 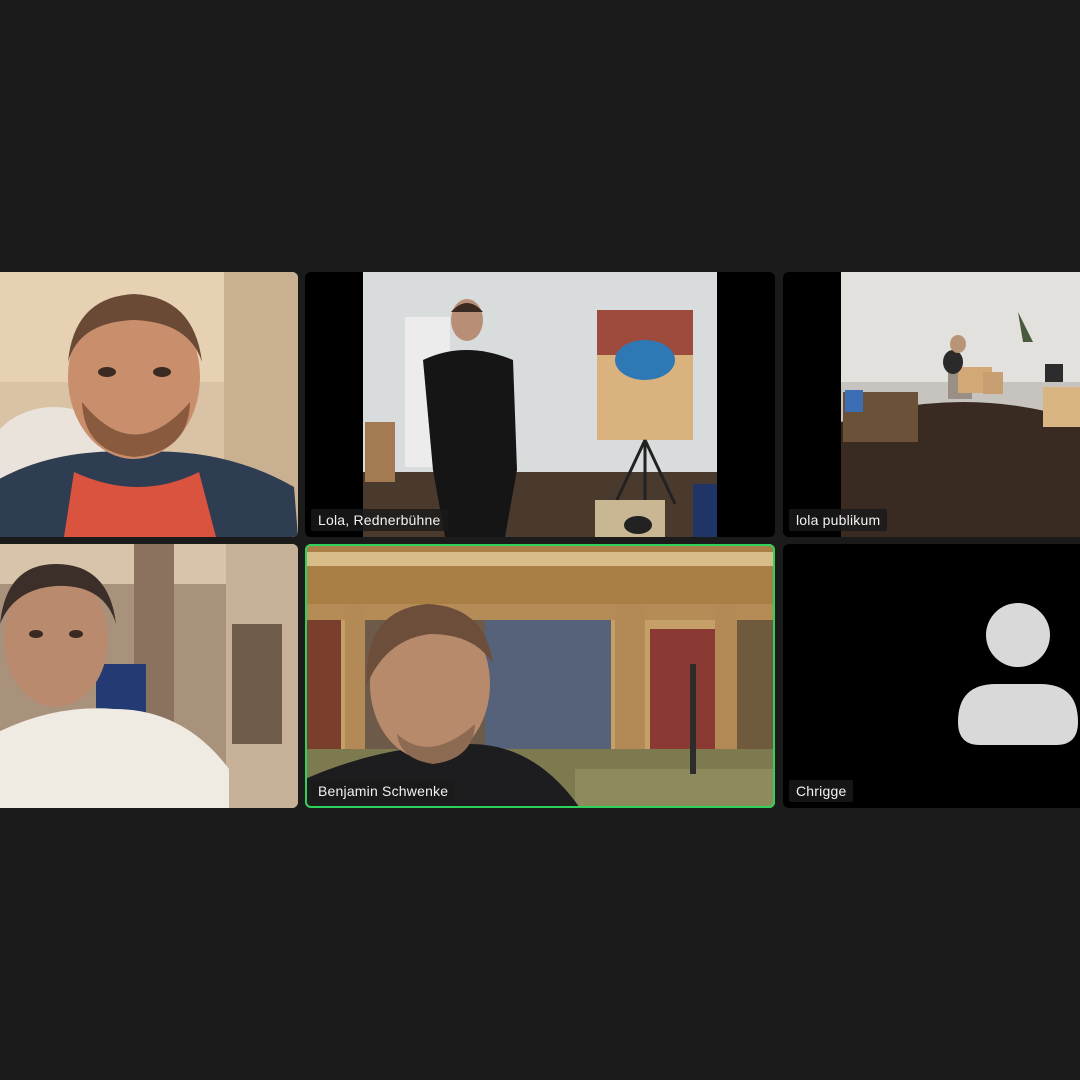 I want to click on participant-video-tile-2: Lola, Rednerbühne, so click(x=540, y=404).